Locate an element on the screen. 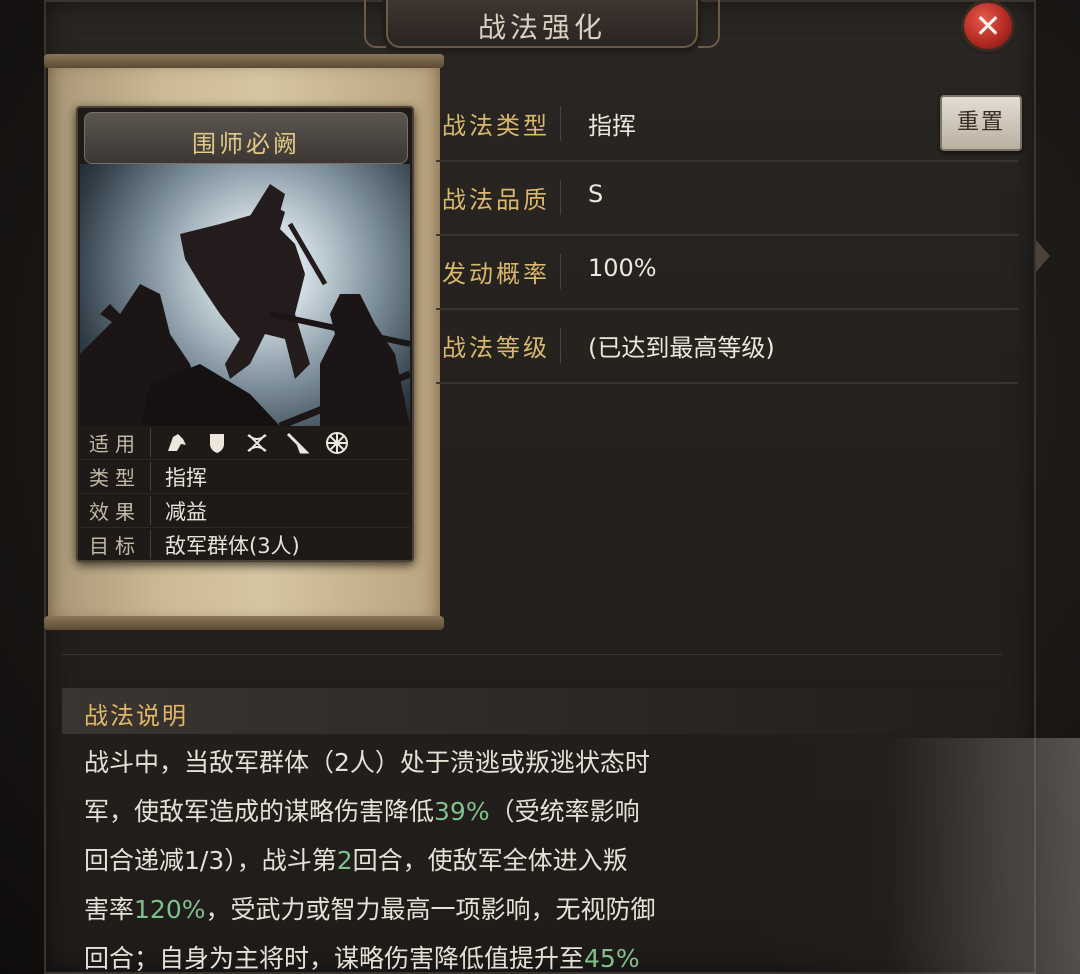 The height and width of the screenshot is (974, 1080). applicable-label: 适用 is located at coordinates (115, 442).